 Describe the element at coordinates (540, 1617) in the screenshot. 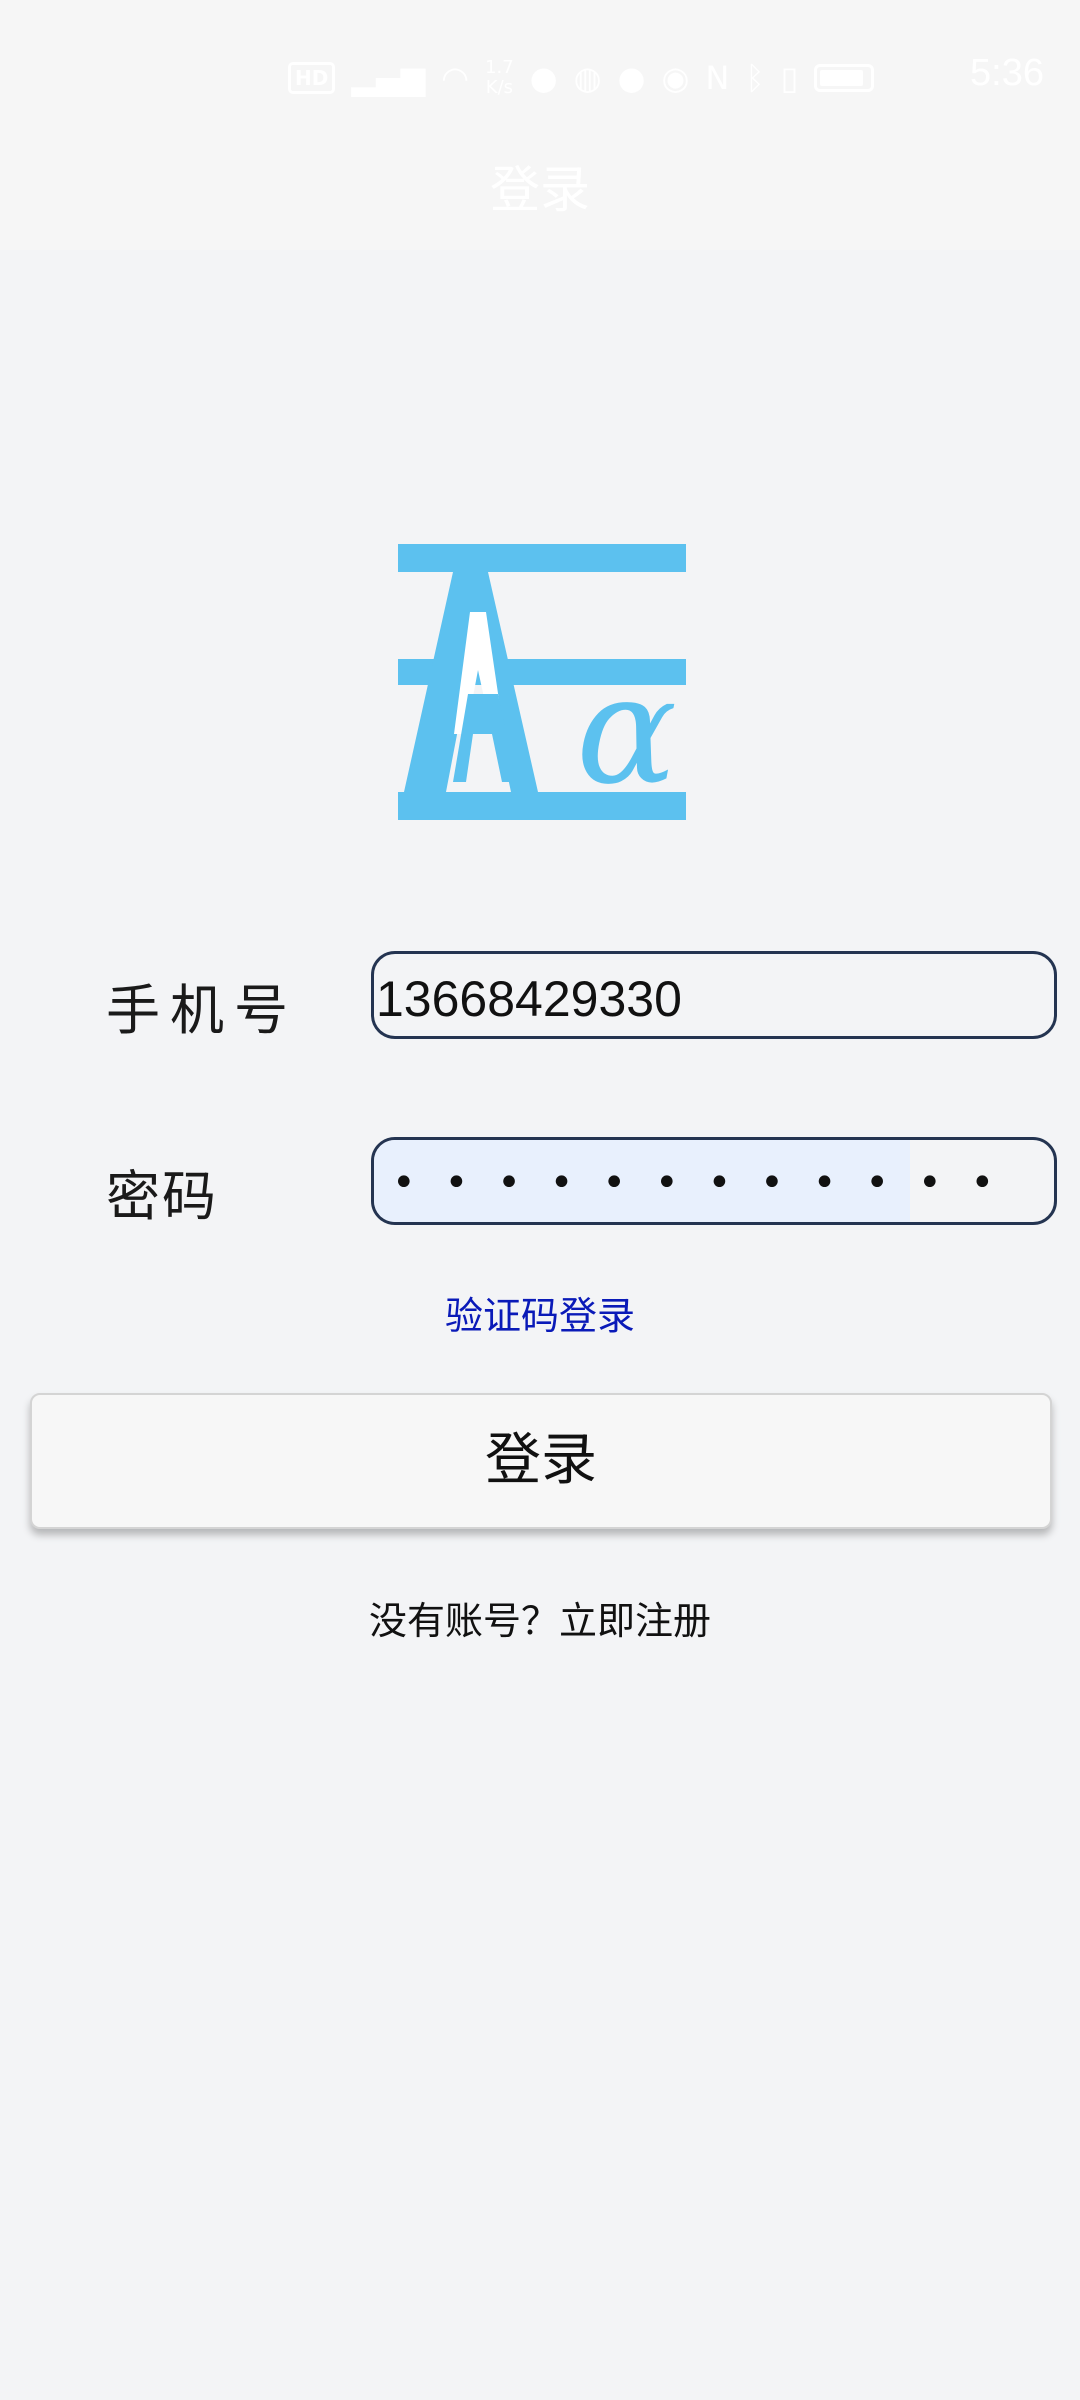

I see `register-link: 没有账号？立即注册` at that location.